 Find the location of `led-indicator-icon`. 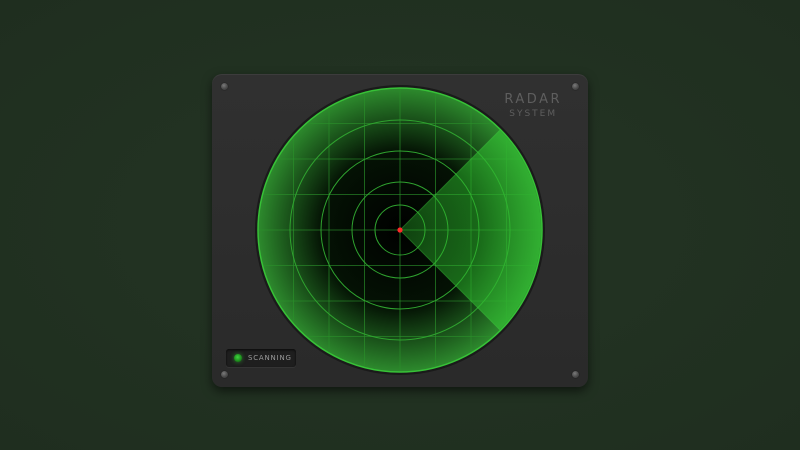

led-indicator-icon is located at coordinates (238, 358).